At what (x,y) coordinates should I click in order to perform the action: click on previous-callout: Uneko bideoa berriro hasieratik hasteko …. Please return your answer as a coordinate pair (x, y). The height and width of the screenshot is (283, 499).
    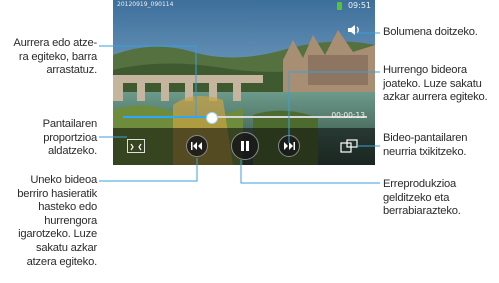
    Looking at the image, I should click on (57, 221).